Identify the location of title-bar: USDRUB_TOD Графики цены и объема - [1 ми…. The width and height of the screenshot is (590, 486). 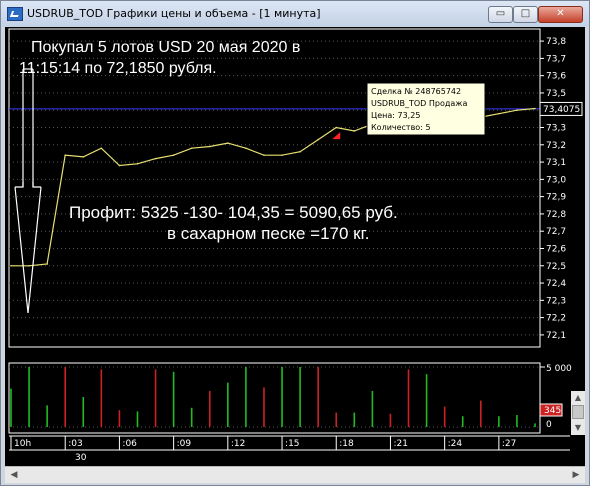
(295, 14).